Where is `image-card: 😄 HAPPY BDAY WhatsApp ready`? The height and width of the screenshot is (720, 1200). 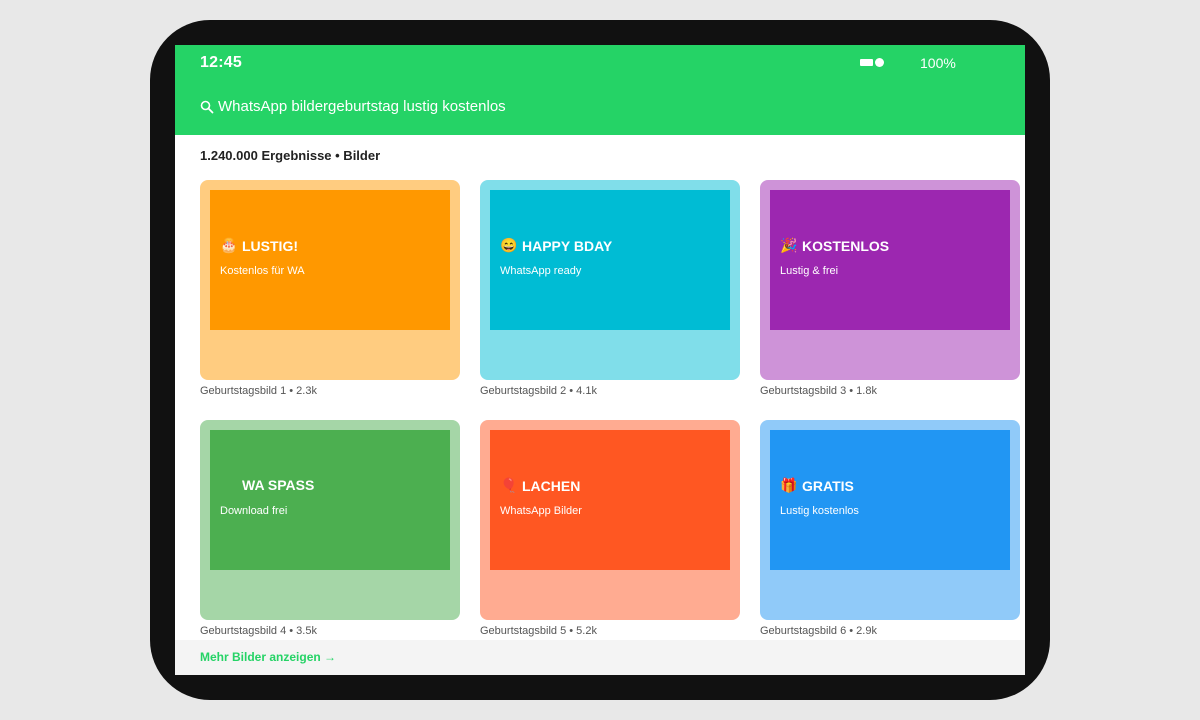 image-card: 😄 HAPPY BDAY WhatsApp ready is located at coordinates (610, 280).